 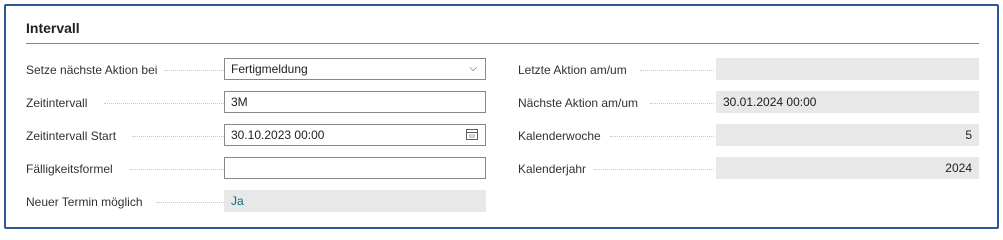 I want to click on field-label: Nächste Aktion am/um, so click(x=578, y=103).